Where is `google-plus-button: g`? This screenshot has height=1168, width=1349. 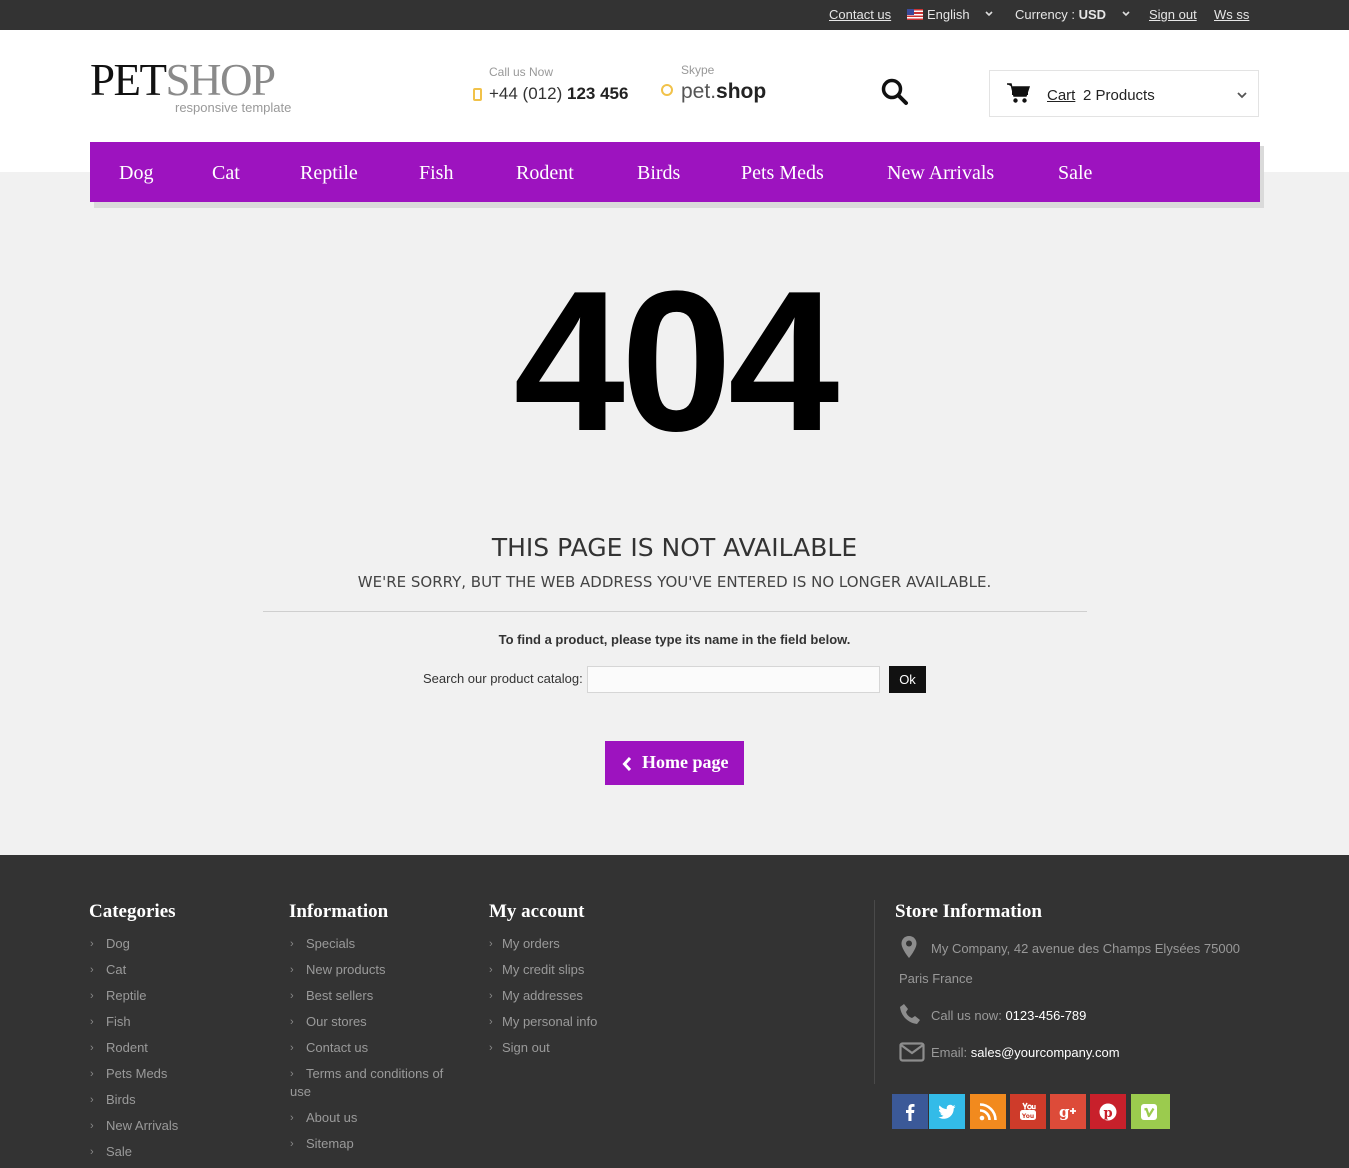
google-plus-button: g is located at coordinates (1068, 1111).